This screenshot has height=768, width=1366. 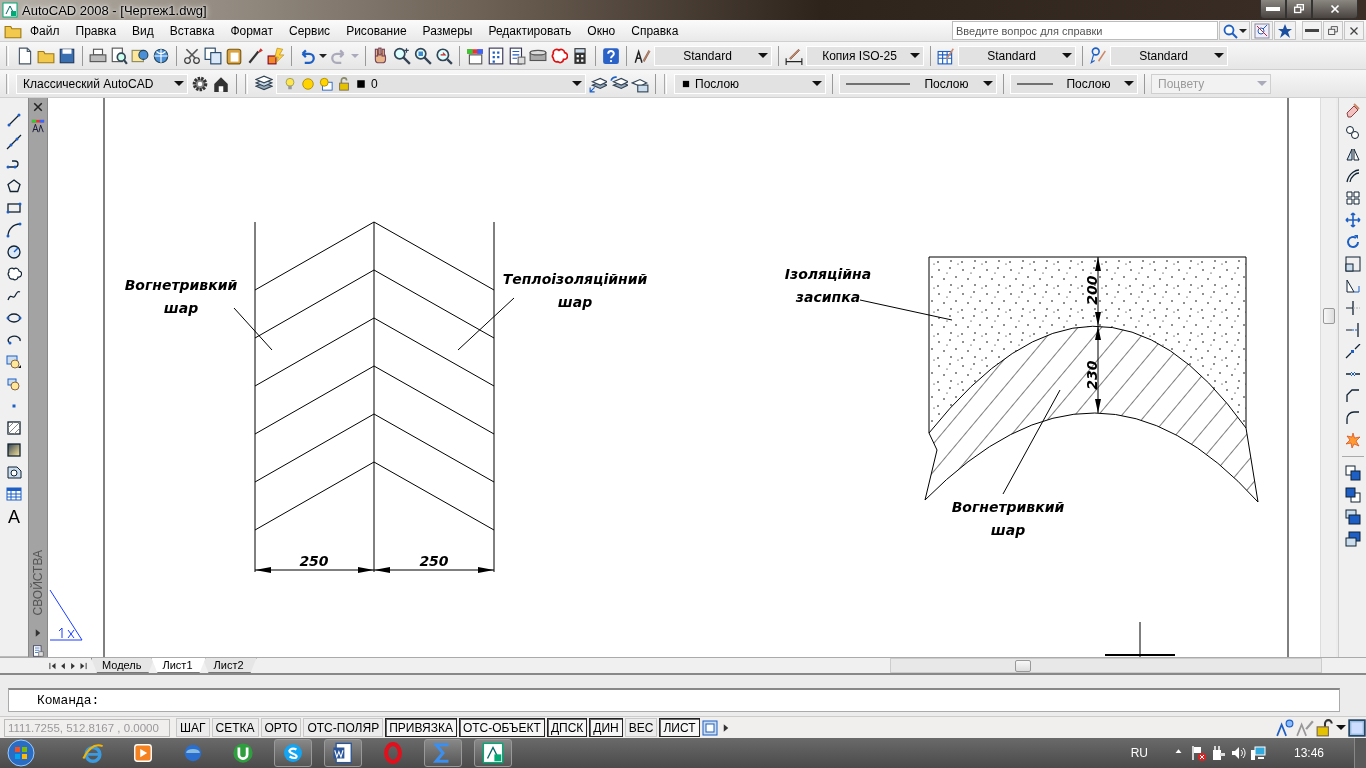 I want to click on text-style-icon, so click(x=642, y=55).